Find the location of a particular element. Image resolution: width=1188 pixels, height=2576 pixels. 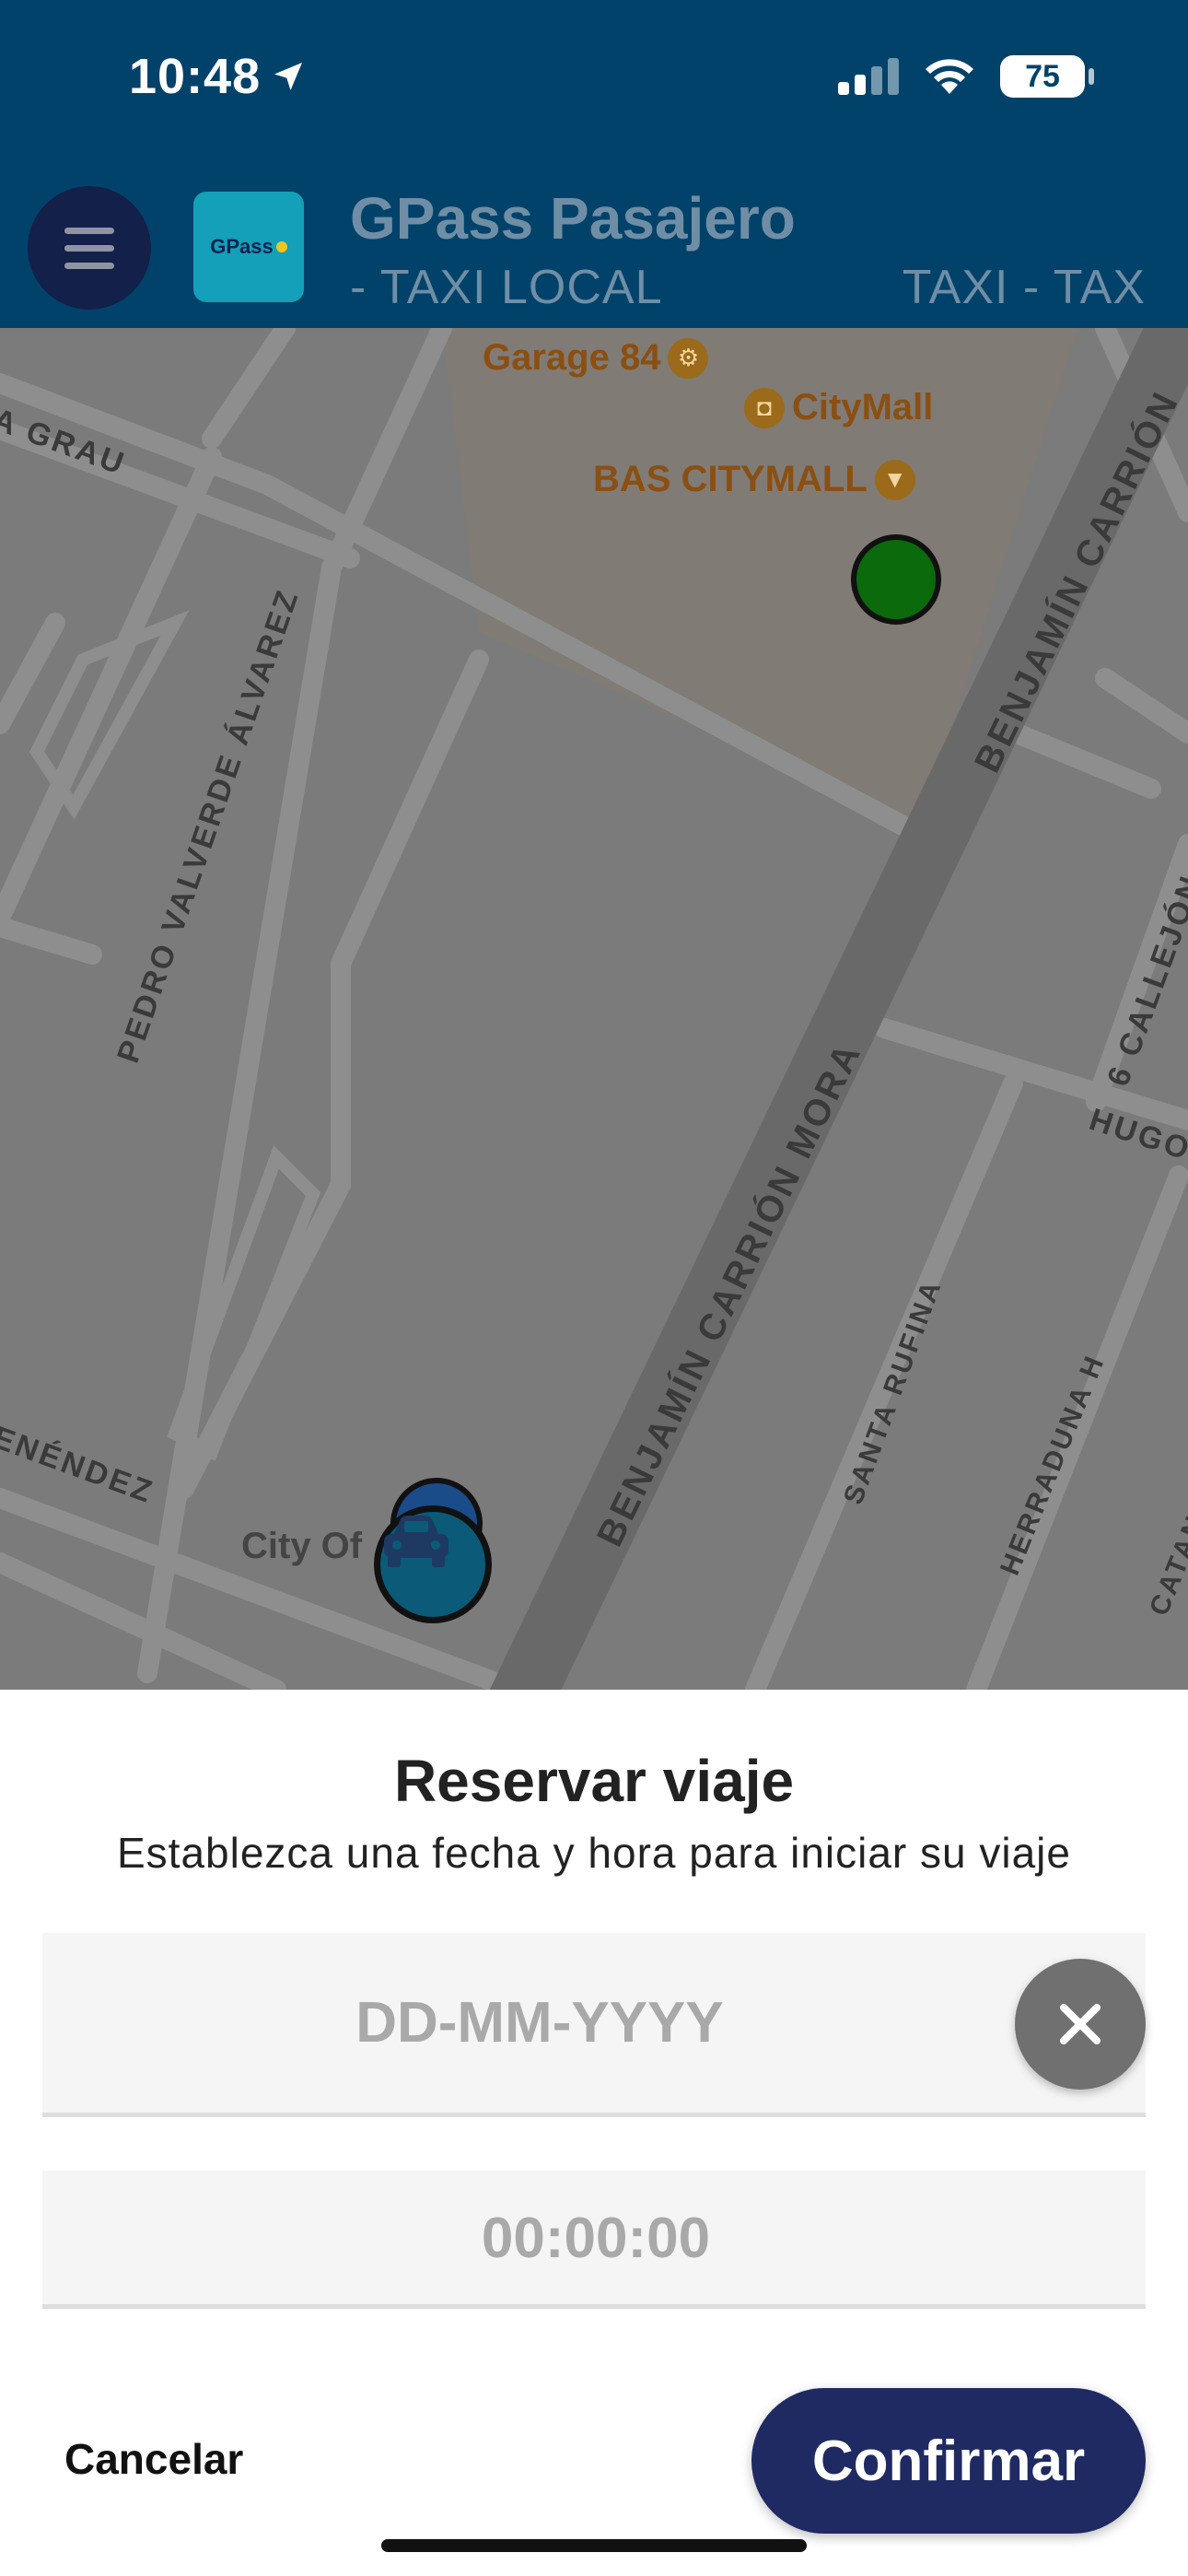

app-logo: GPass is located at coordinates (249, 247).